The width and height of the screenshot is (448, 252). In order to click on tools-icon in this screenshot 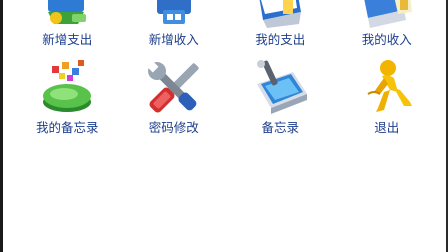, I will do `click(172, 87)`.